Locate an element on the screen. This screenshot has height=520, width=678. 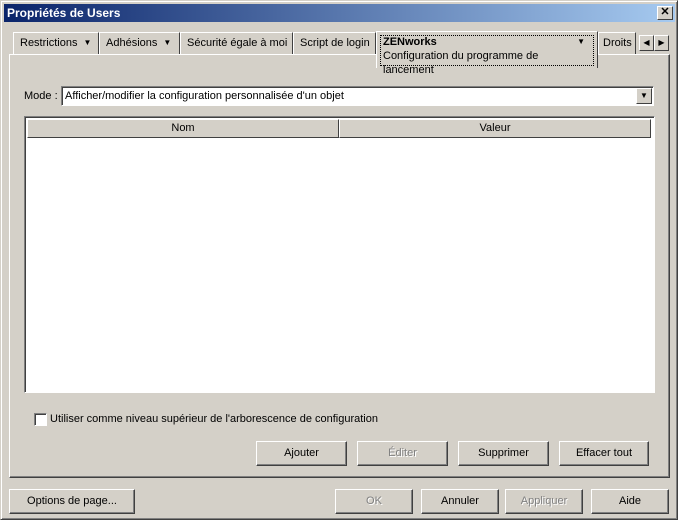
column-header-label: Valeur is located at coordinates (495, 128).